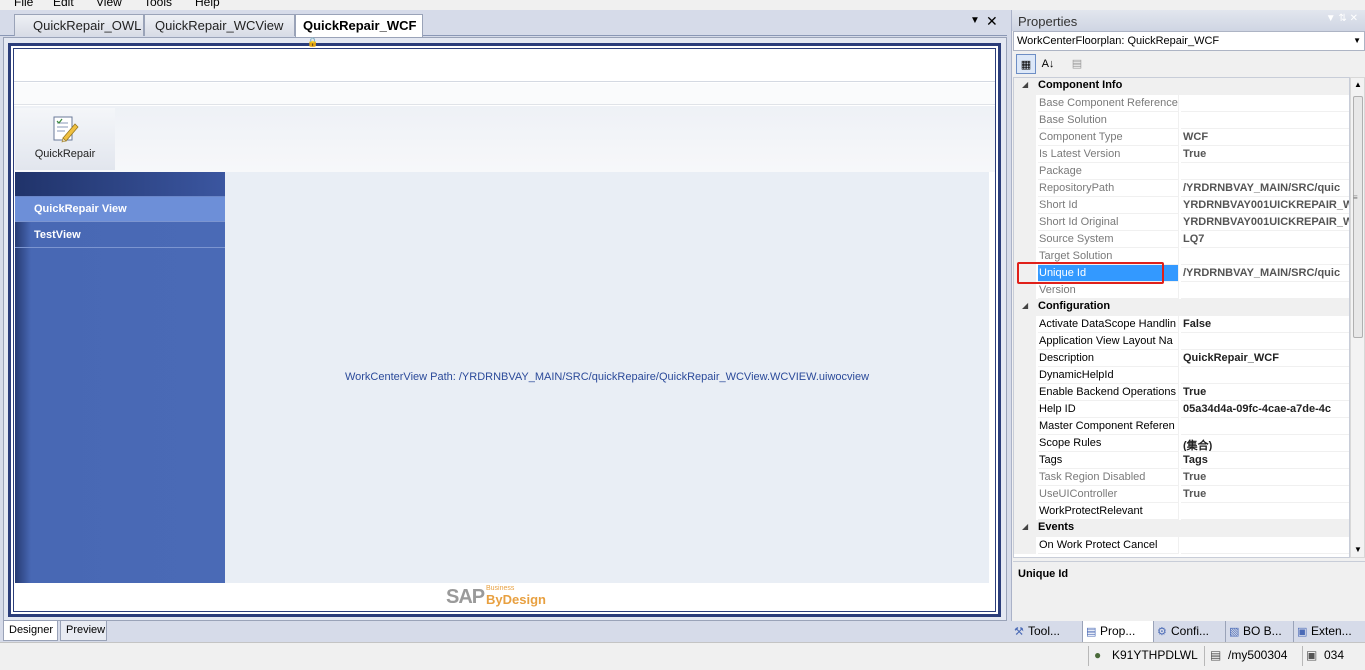  Describe the element at coordinates (158, 4) in the screenshot. I see `menu-tools: Tools` at that location.